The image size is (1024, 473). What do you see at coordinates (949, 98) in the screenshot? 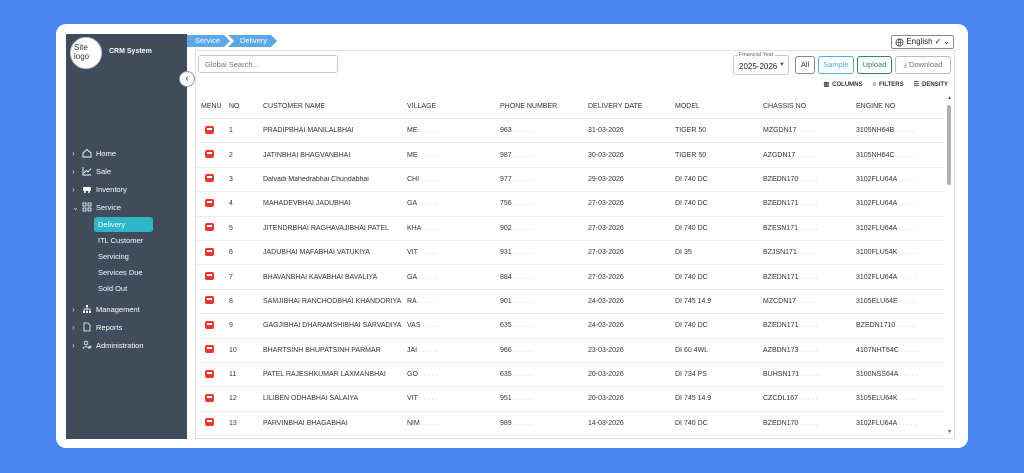
I see `scroll-up-icon: ▲` at bounding box center [949, 98].